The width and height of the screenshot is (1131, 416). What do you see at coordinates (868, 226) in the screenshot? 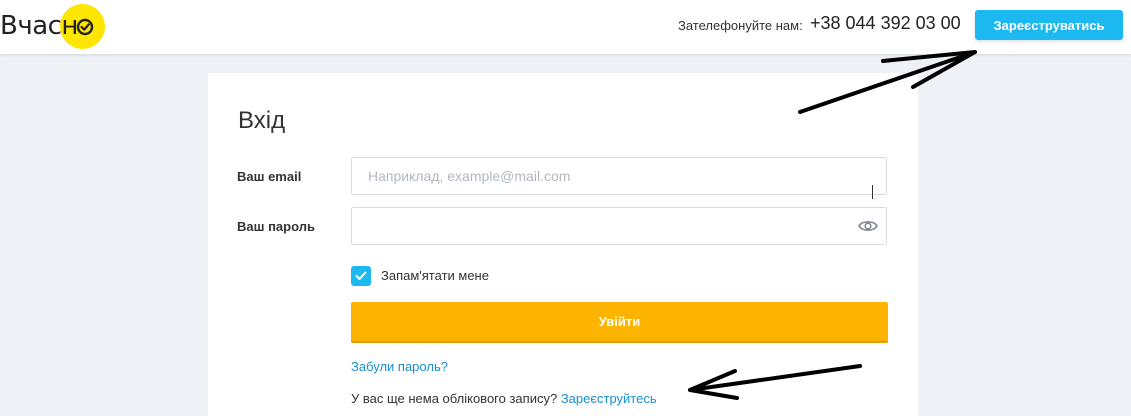
I see `eye-icon` at bounding box center [868, 226].